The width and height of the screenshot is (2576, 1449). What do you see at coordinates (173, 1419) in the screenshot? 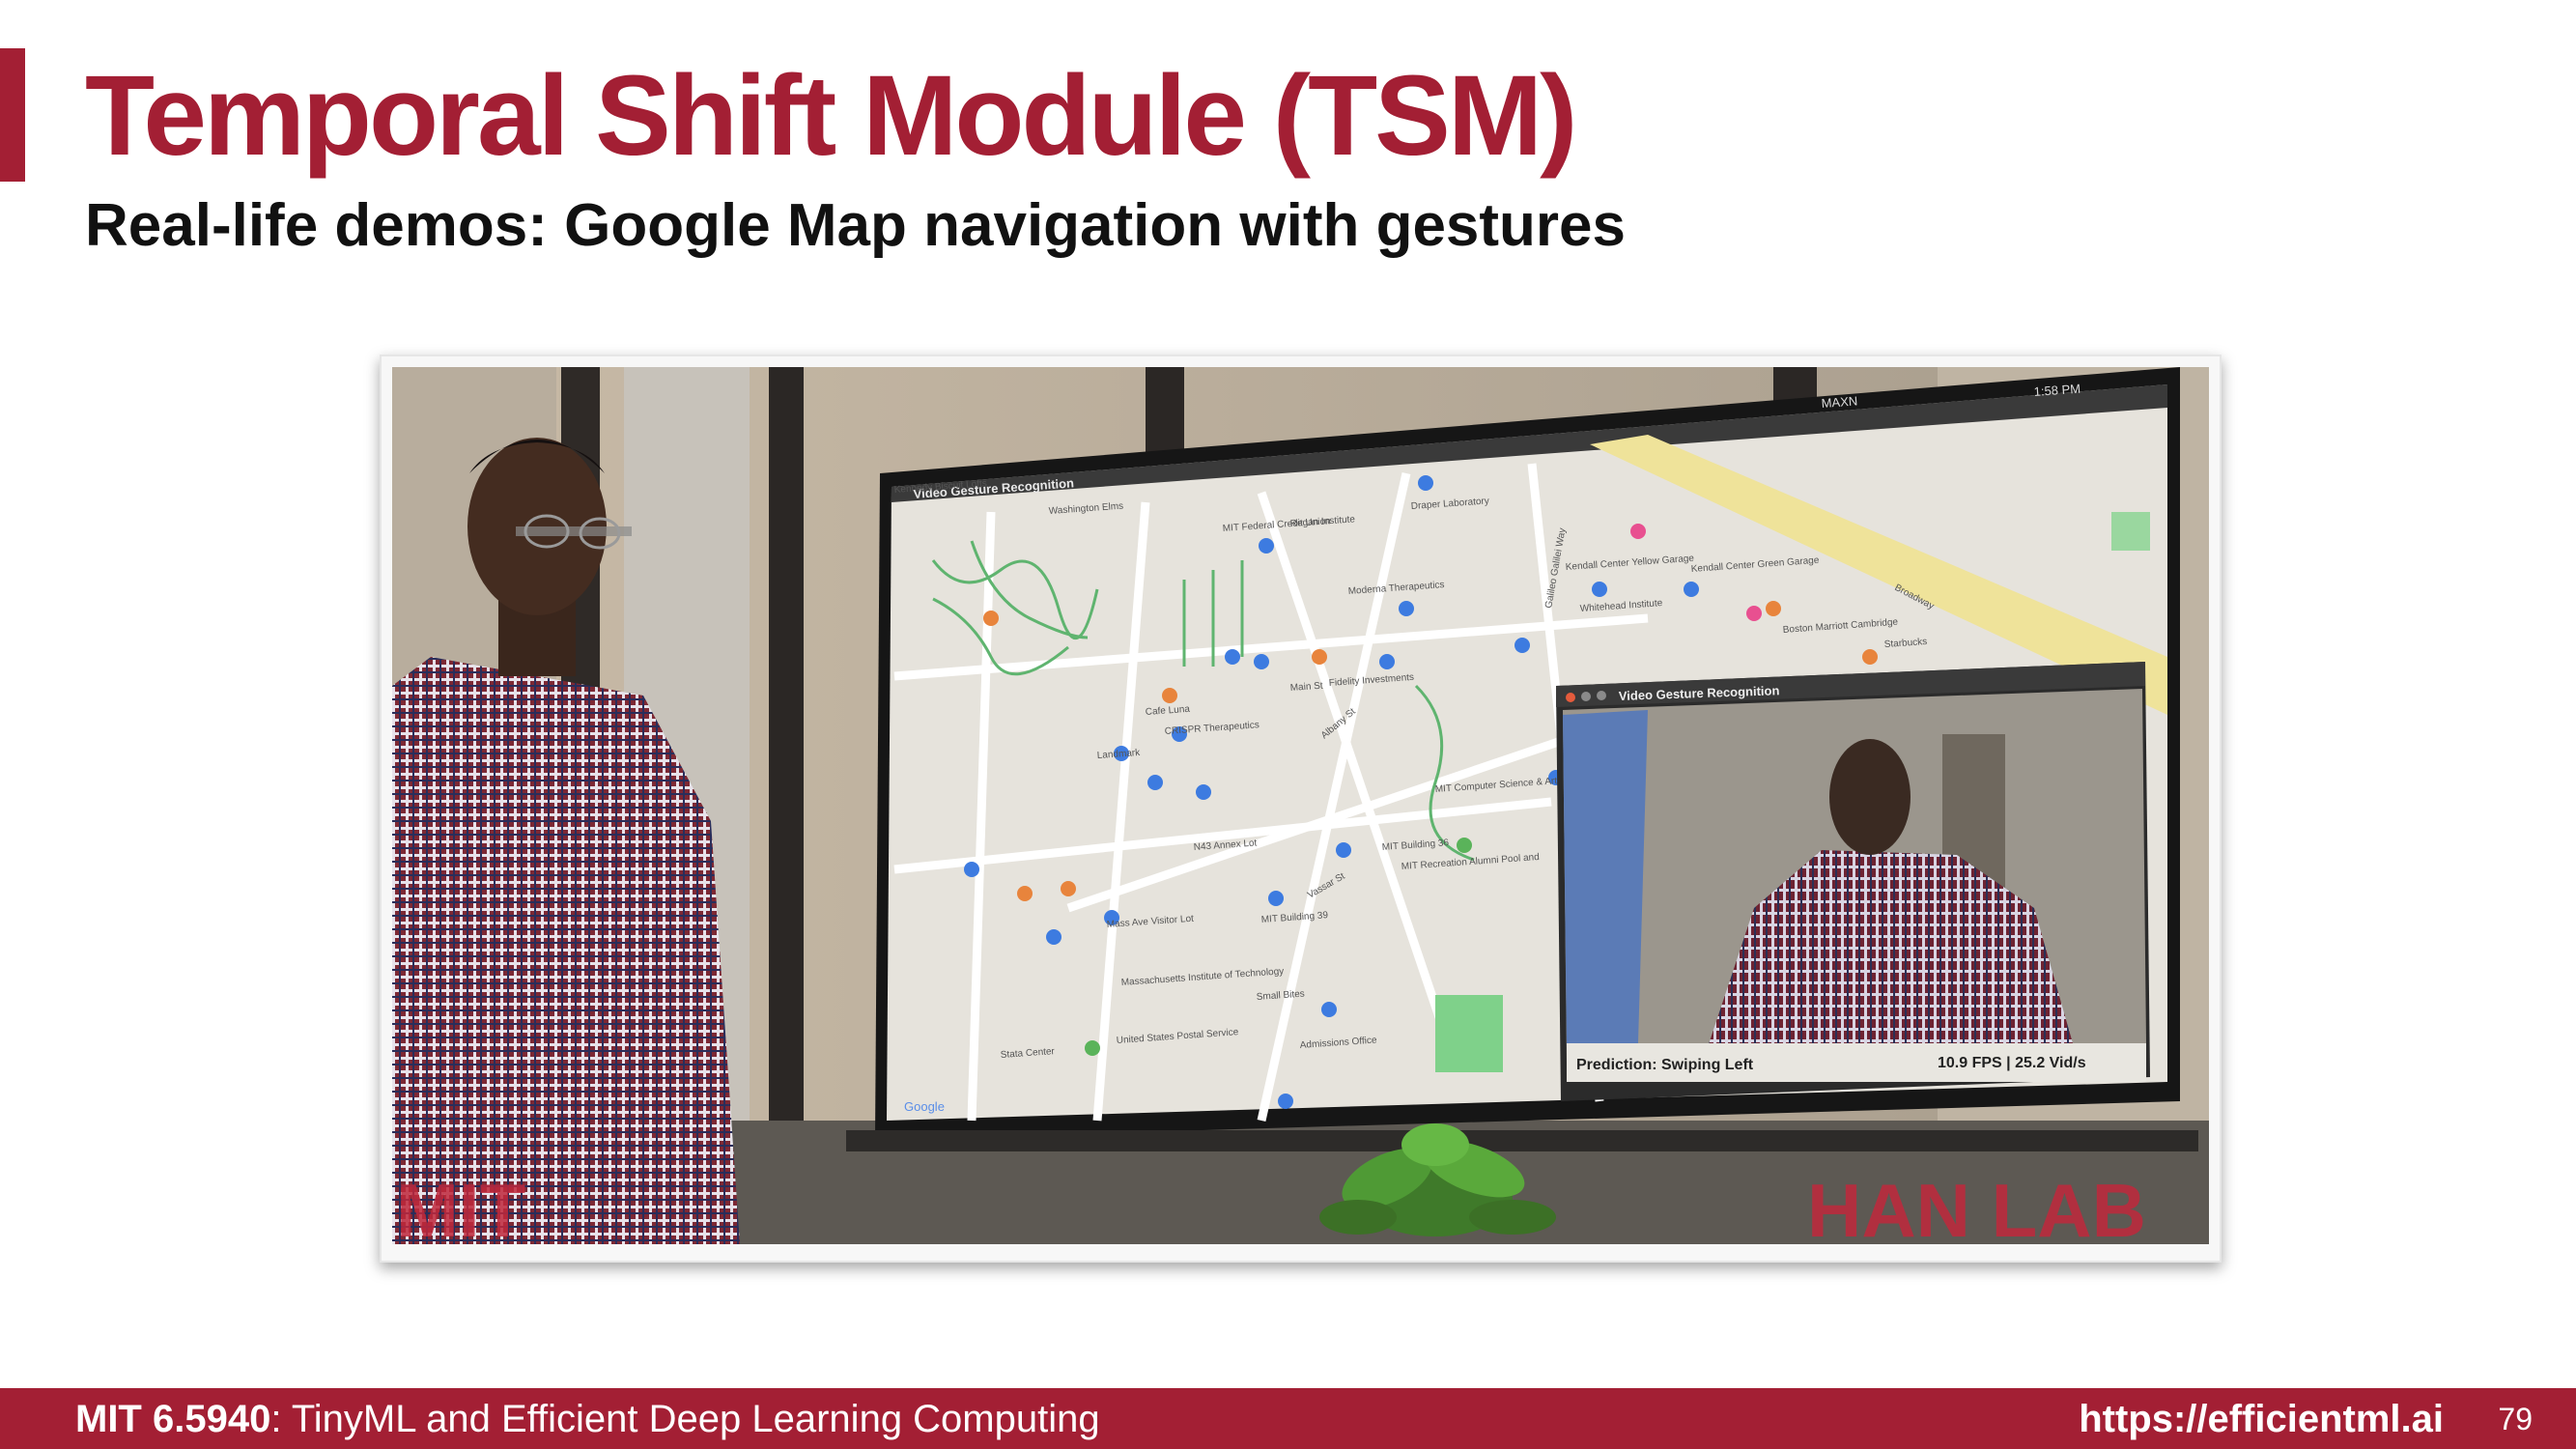
I see `course-code: MIT 6.5940` at bounding box center [173, 1419].